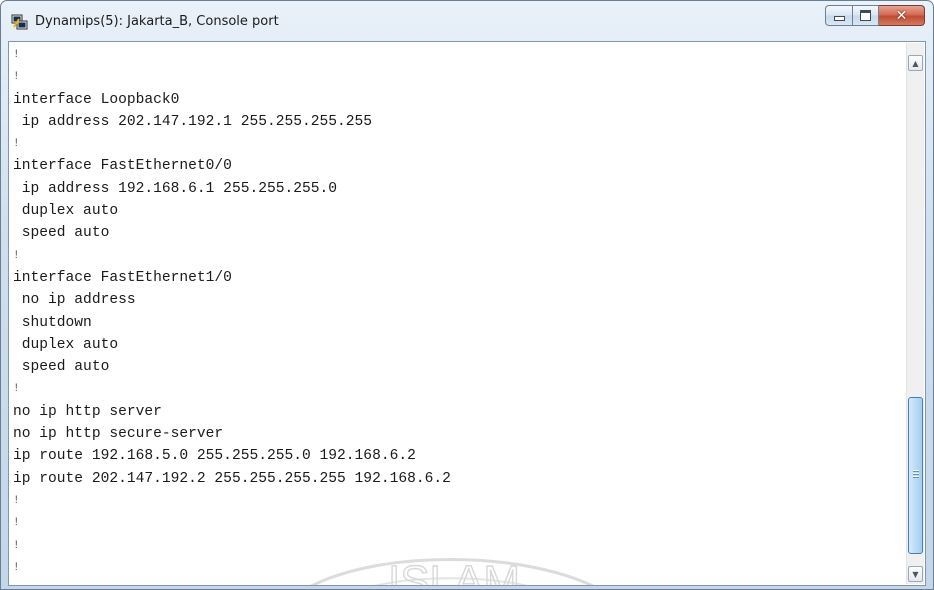 This screenshot has height=590, width=934. What do you see at coordinates (74, 300) in the screenshot?
I see `console-line: no ip address` at bounding box center [74, 300].